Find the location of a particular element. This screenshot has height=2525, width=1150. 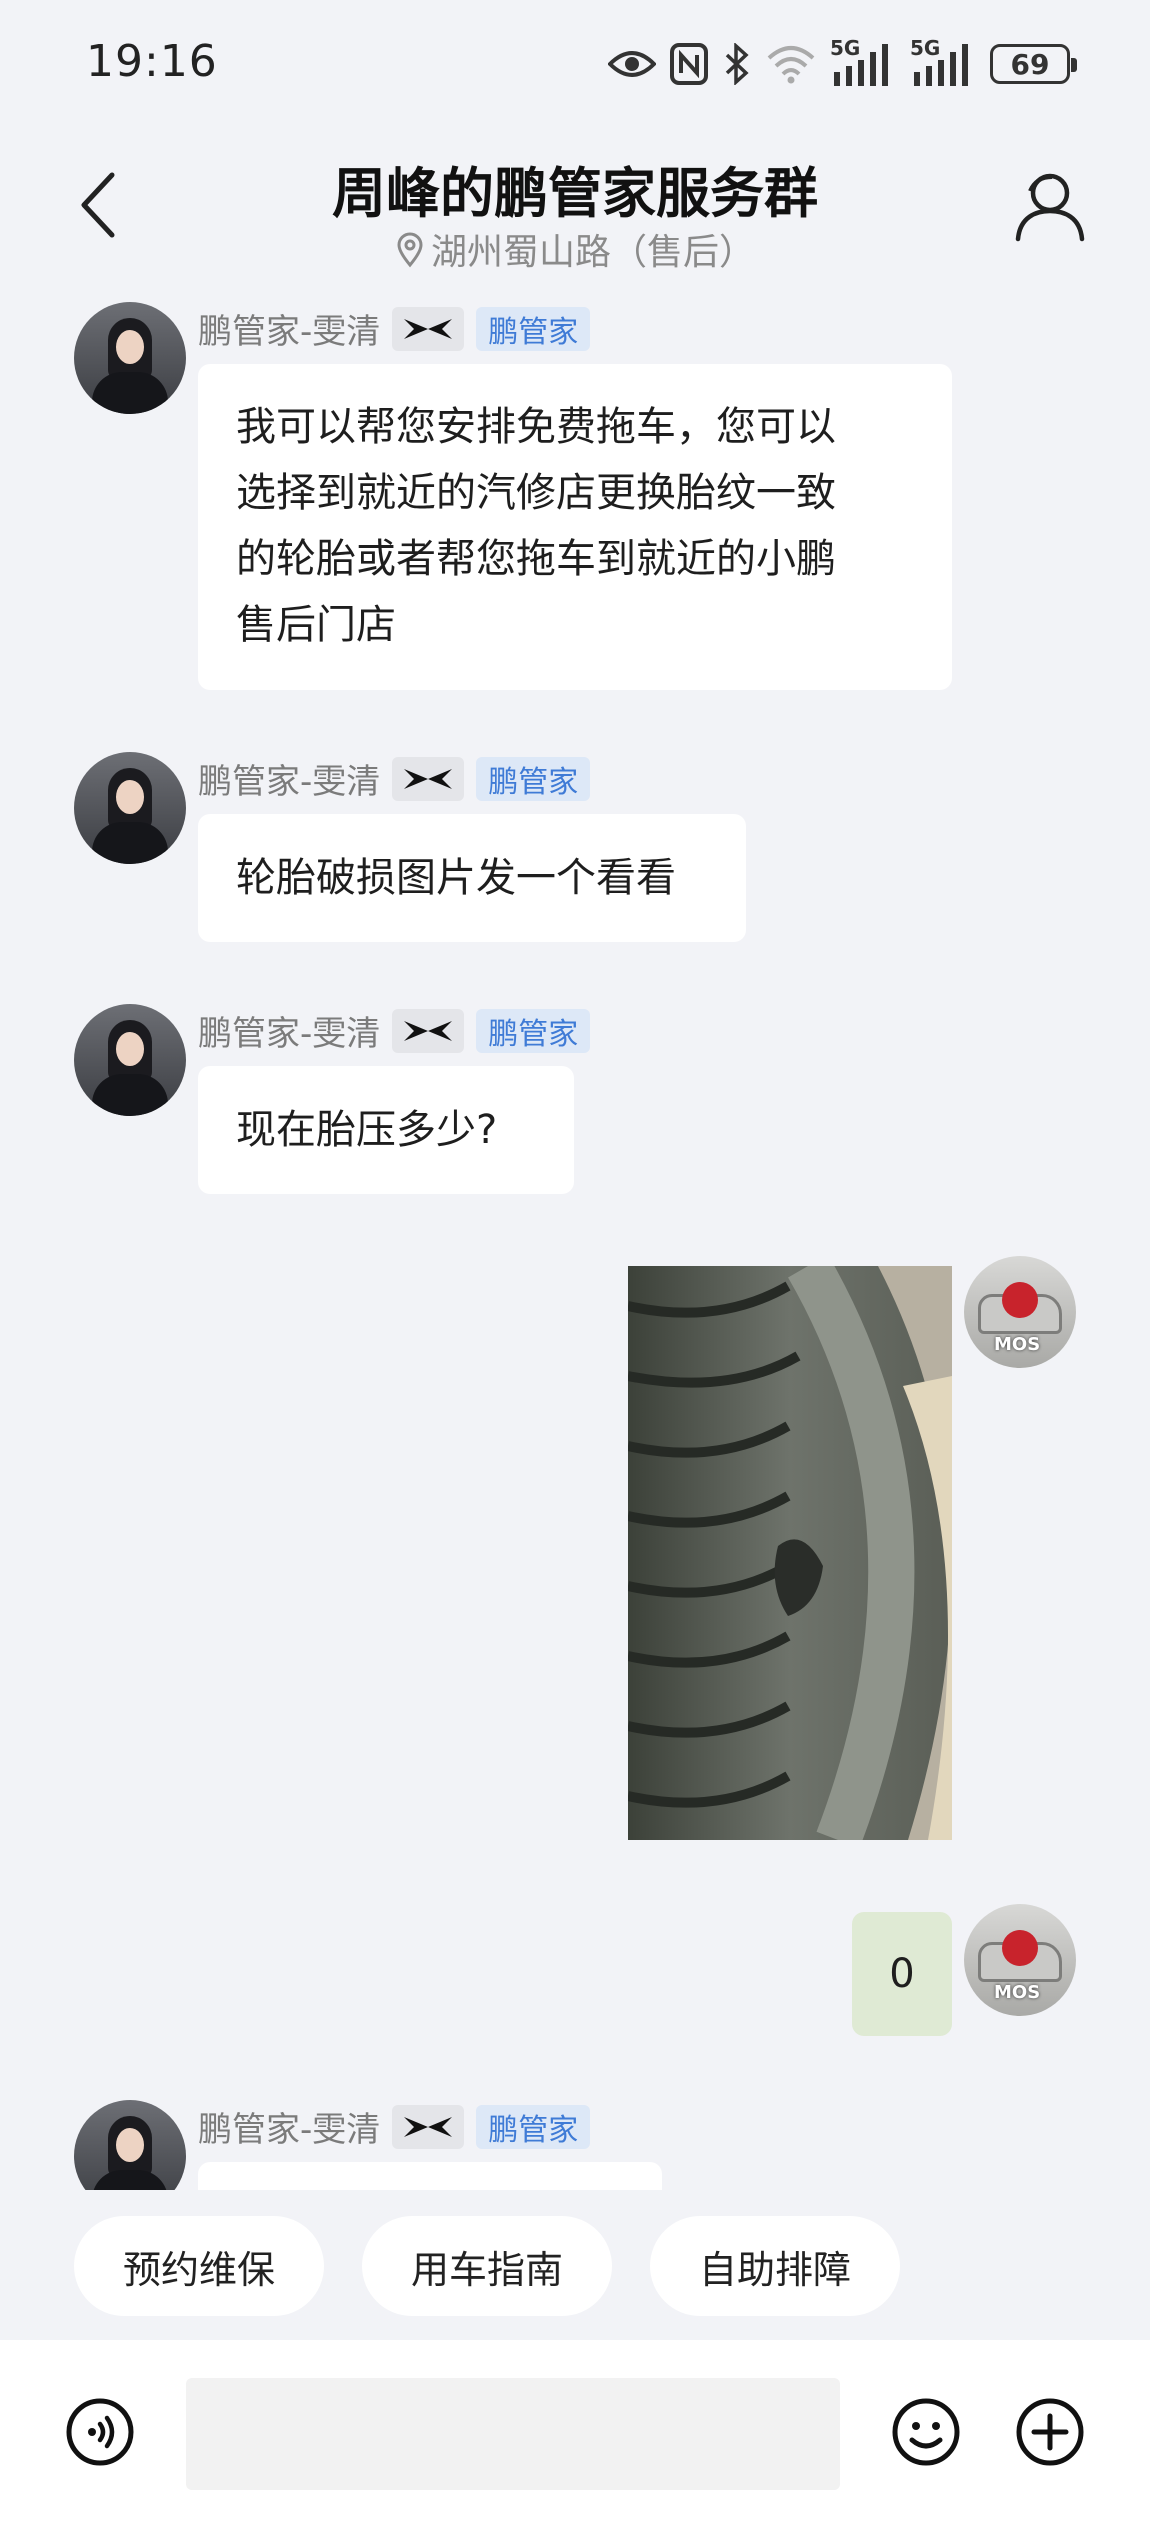

page-subtitle: 湖州蜀山路（售后） is located at coordinates (575, 249).